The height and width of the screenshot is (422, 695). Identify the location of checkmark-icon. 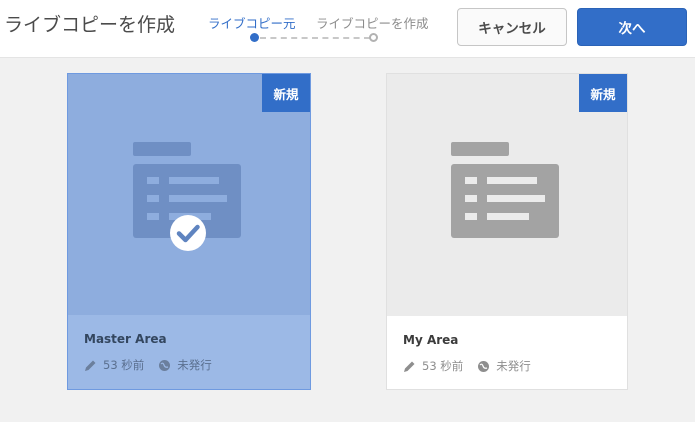
(188, 233).